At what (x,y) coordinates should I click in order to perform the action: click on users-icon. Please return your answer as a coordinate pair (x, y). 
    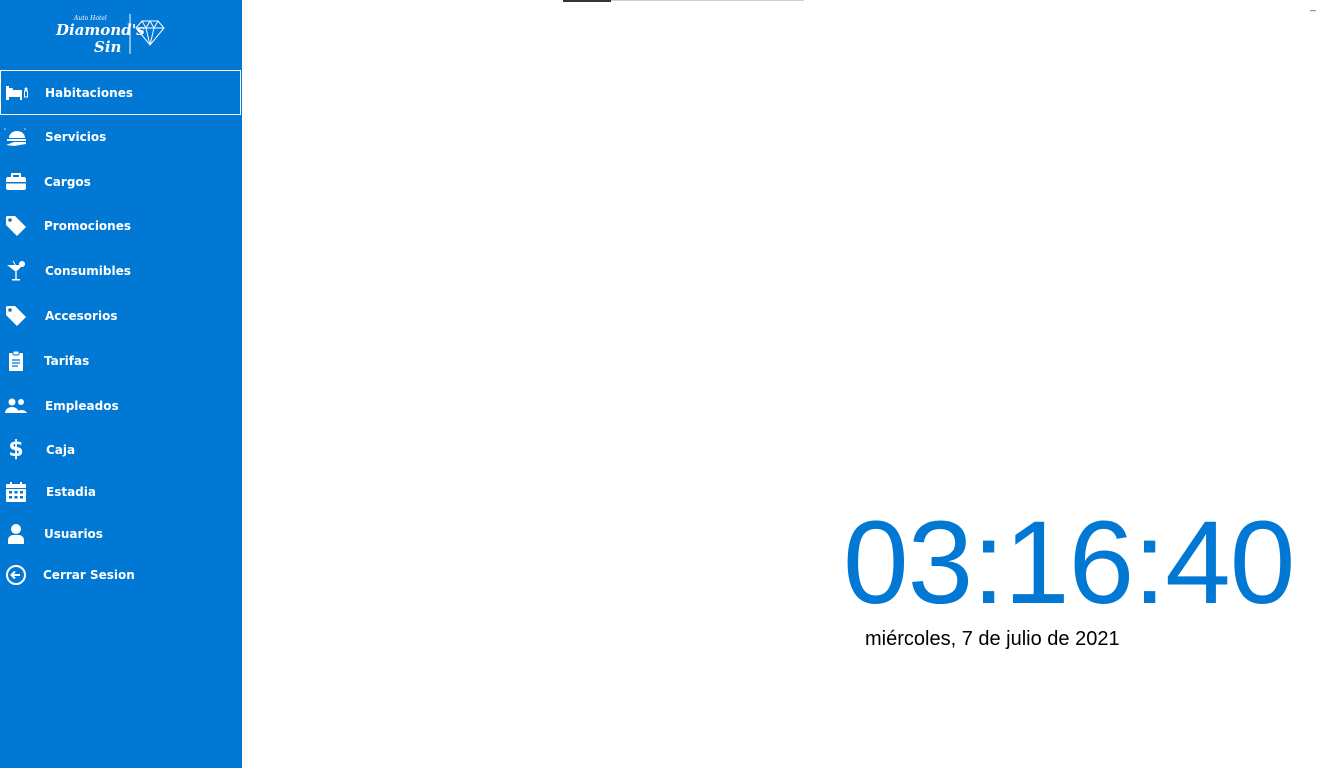
    Looking at the image, I should click on (16, 406).